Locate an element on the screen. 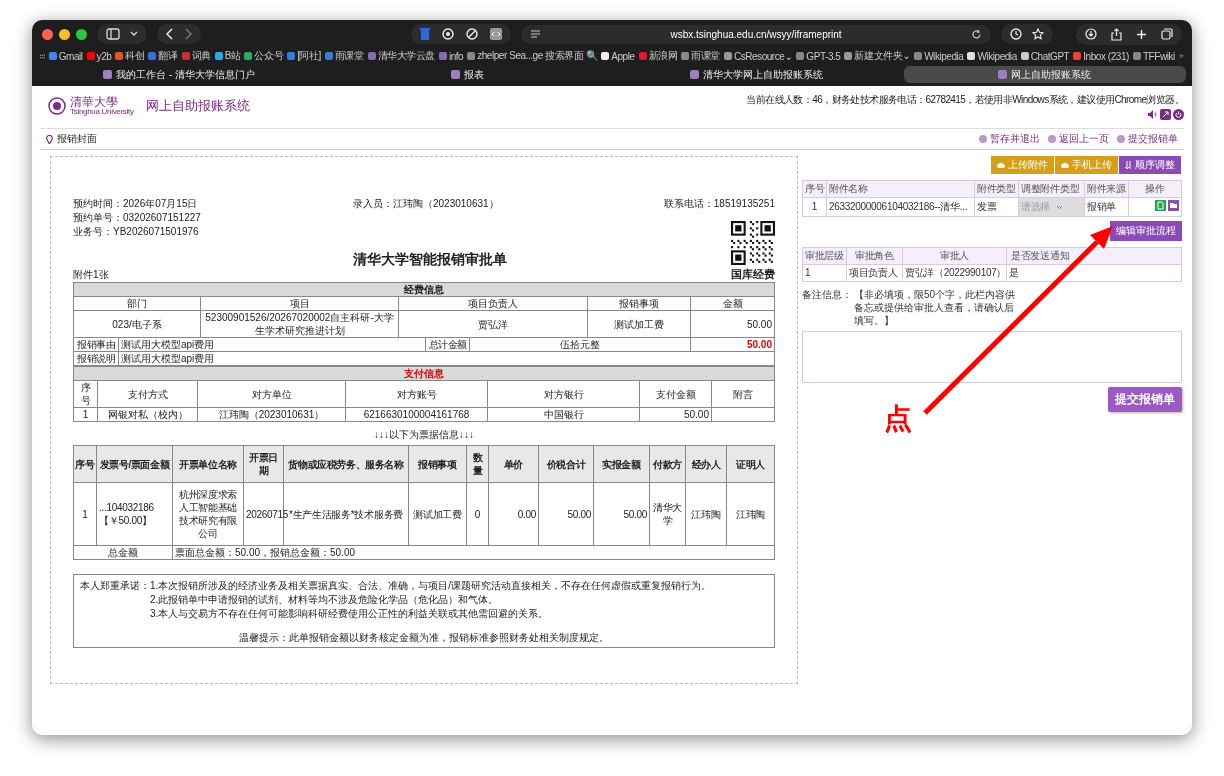 This screenshot has height=776, width=1224. table-cell: 0.00 is located at coordinates (513, 514).